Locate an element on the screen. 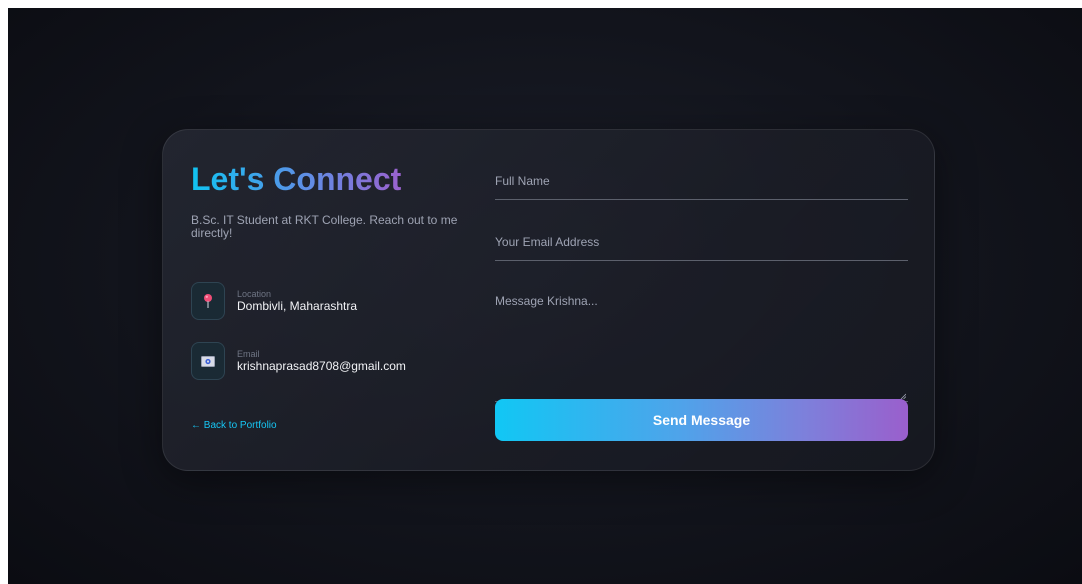 This screenshot has height=584, width=1082. page-title: Let's Connect is located at coordinates (296, 179).